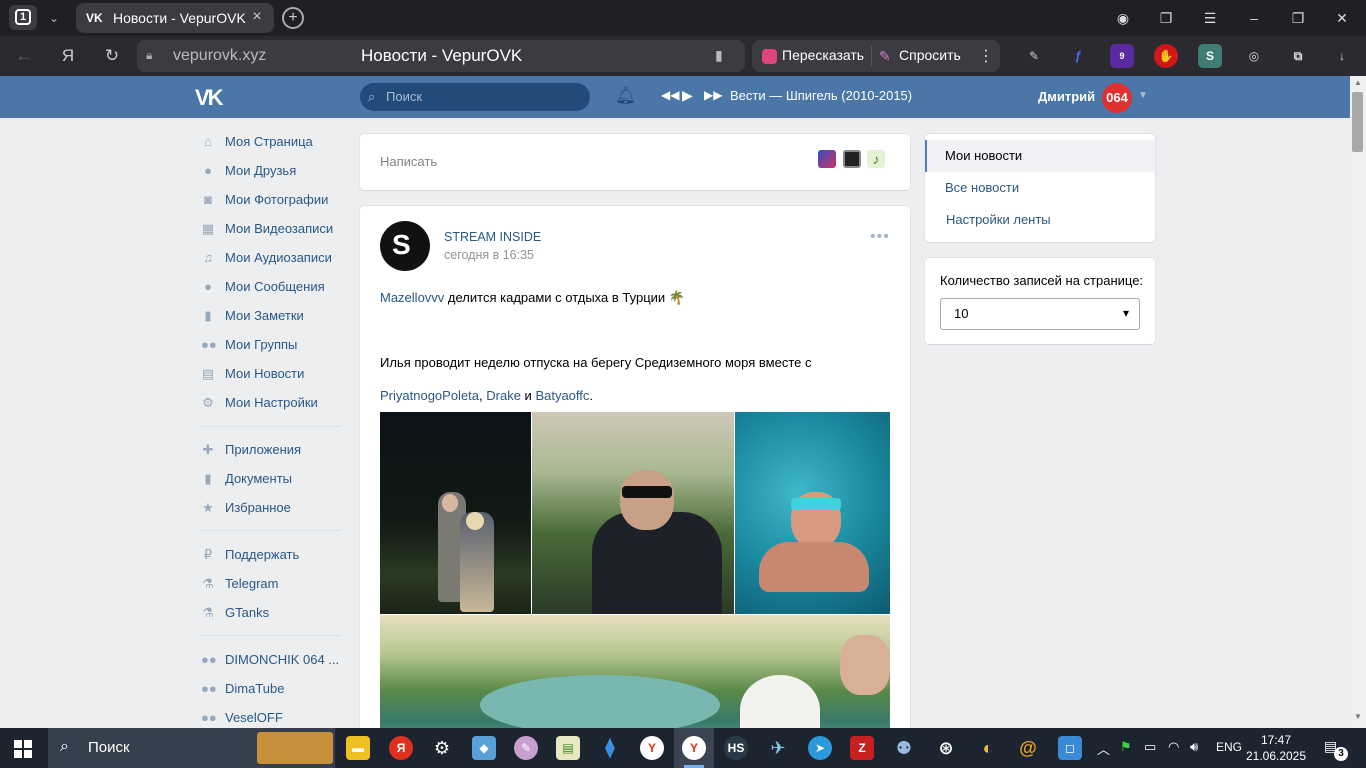  I want to click on play-icon: ▶, so click(687, 95).